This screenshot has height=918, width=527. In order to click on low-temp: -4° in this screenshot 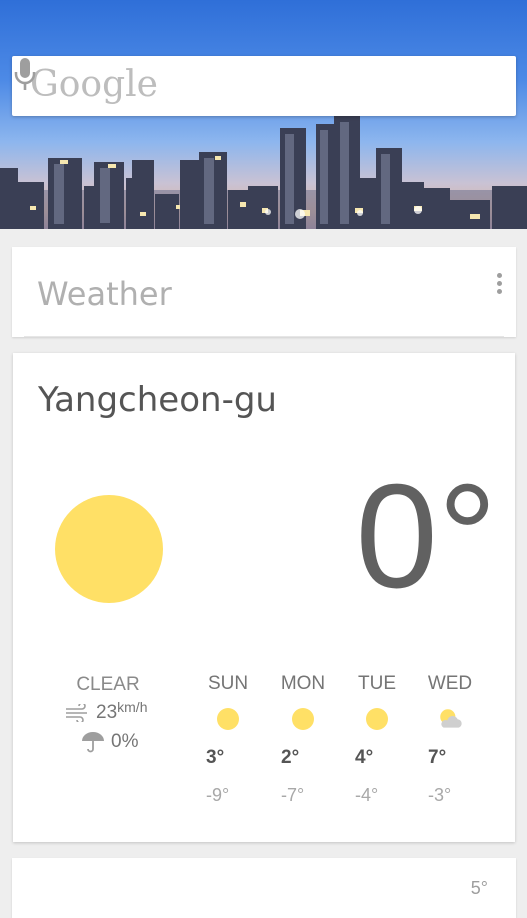, I will do `click(367, 795)`.